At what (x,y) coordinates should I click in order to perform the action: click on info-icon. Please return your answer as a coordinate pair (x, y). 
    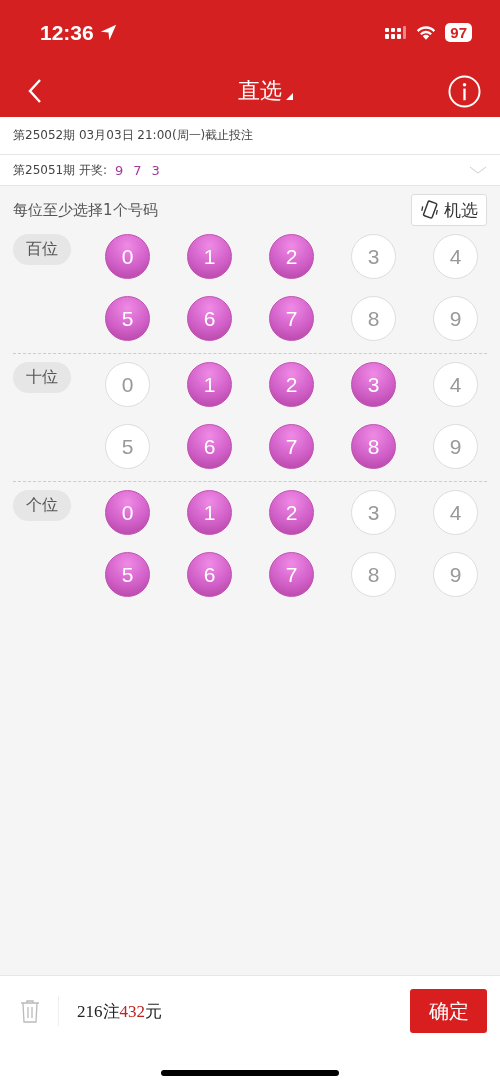
    Looking at the image, I should click on (464, 91).